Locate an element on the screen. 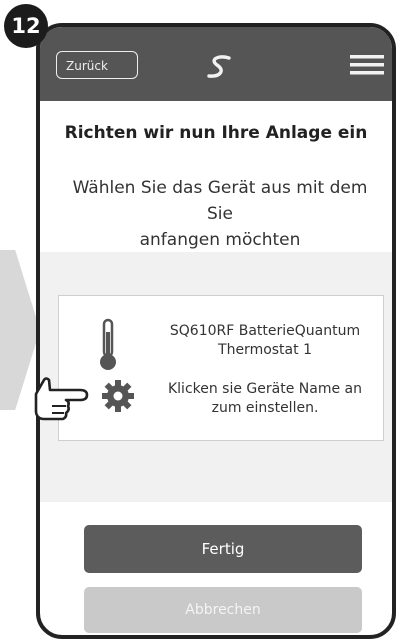  device-name-line-1: SQ610RF BatterieQuantum is located at coordinates (265, 331).